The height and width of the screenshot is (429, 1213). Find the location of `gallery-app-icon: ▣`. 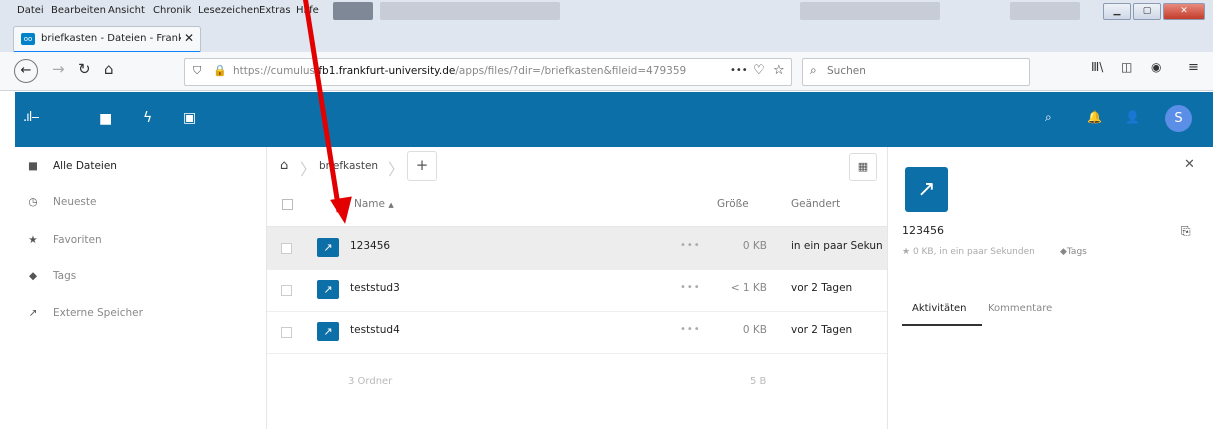

gallery-app-icon: ▣ is located at coordinates (189, 118).